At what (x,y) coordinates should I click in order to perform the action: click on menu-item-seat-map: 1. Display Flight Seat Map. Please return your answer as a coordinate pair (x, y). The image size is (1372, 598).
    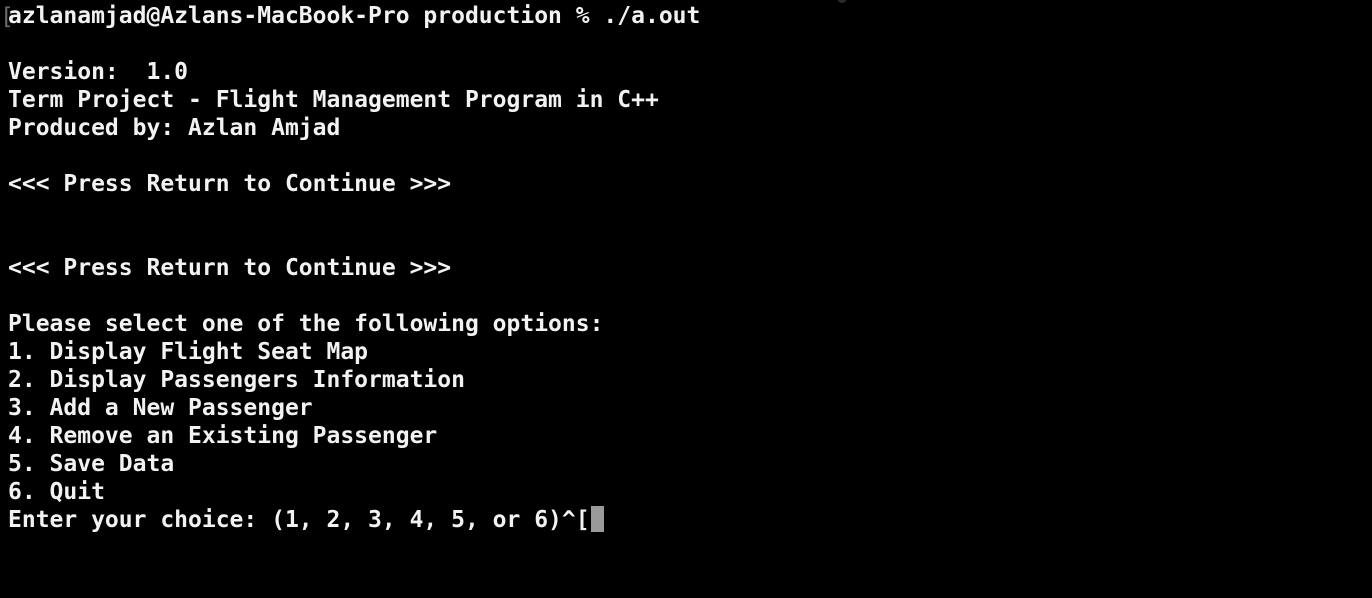
    Looking at the image, I should click on (188, 352).